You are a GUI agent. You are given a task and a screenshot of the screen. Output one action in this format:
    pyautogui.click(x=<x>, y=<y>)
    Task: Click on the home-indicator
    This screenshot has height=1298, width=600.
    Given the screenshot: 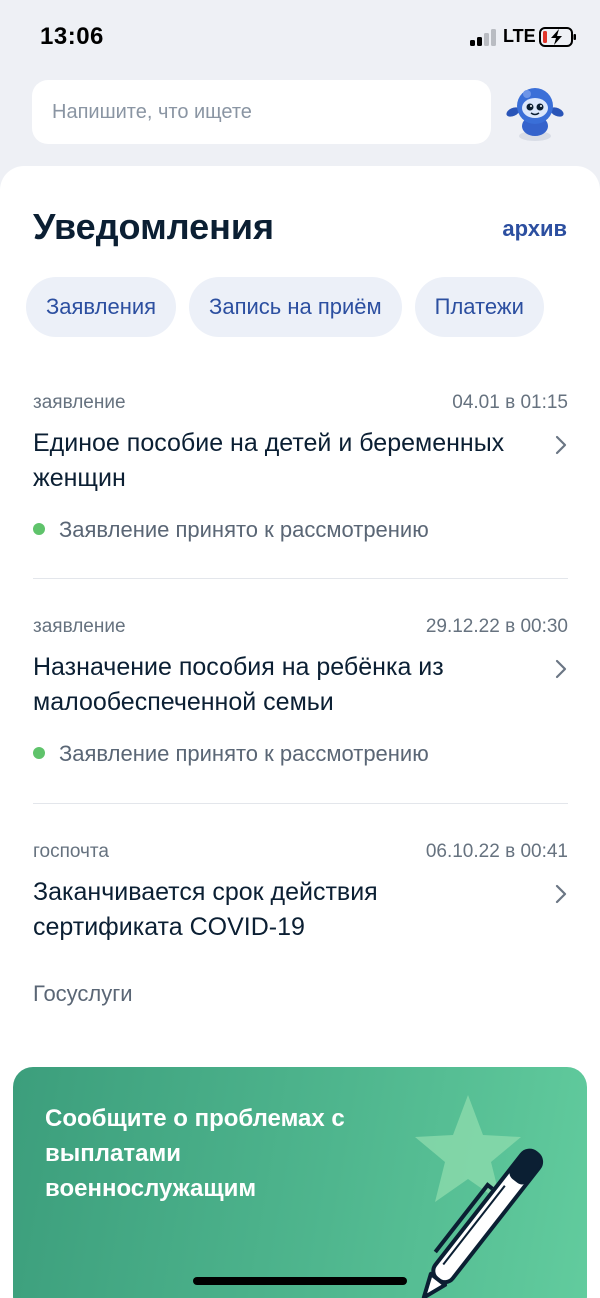 What is the action you would take?
    pyautogui.click(x=300, y=1281)
    